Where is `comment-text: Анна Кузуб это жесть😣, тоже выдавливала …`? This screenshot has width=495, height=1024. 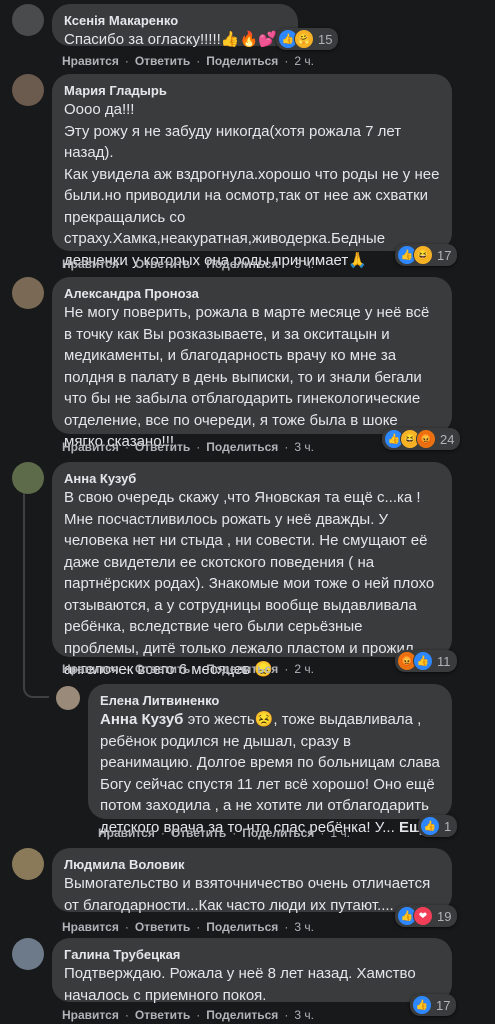
comment-text: Анна Кузуб это жесть😣, тоже выдавливала … is located at coordinates (270, 773).